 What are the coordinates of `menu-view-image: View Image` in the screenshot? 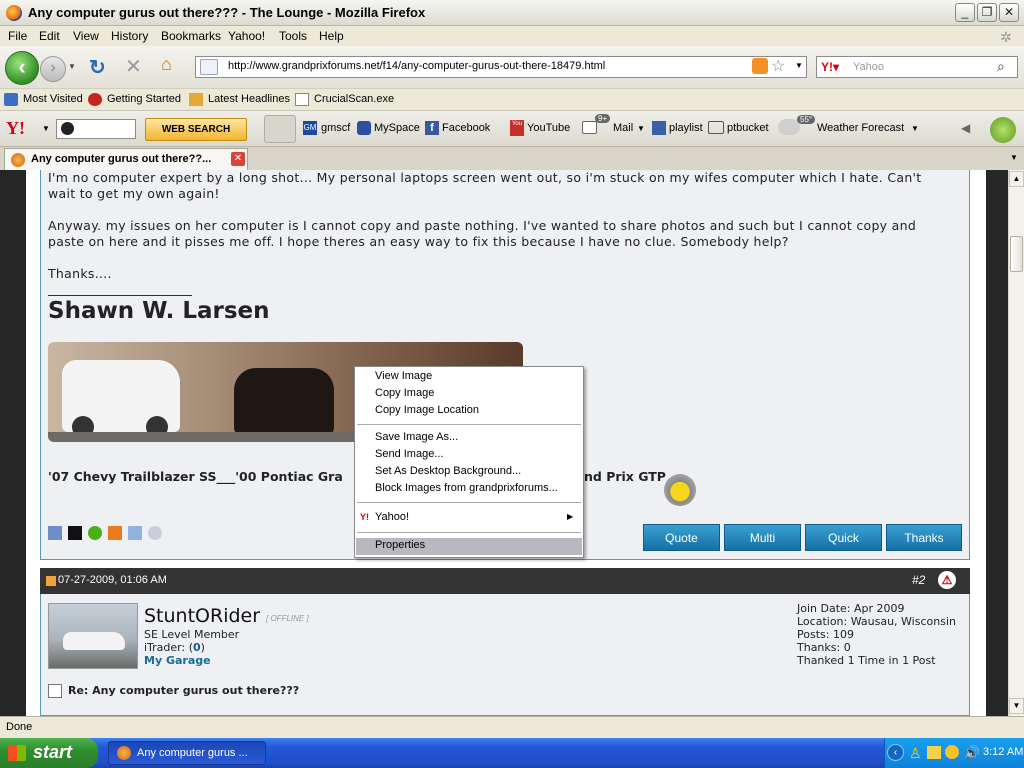 It's located at (403, 376).